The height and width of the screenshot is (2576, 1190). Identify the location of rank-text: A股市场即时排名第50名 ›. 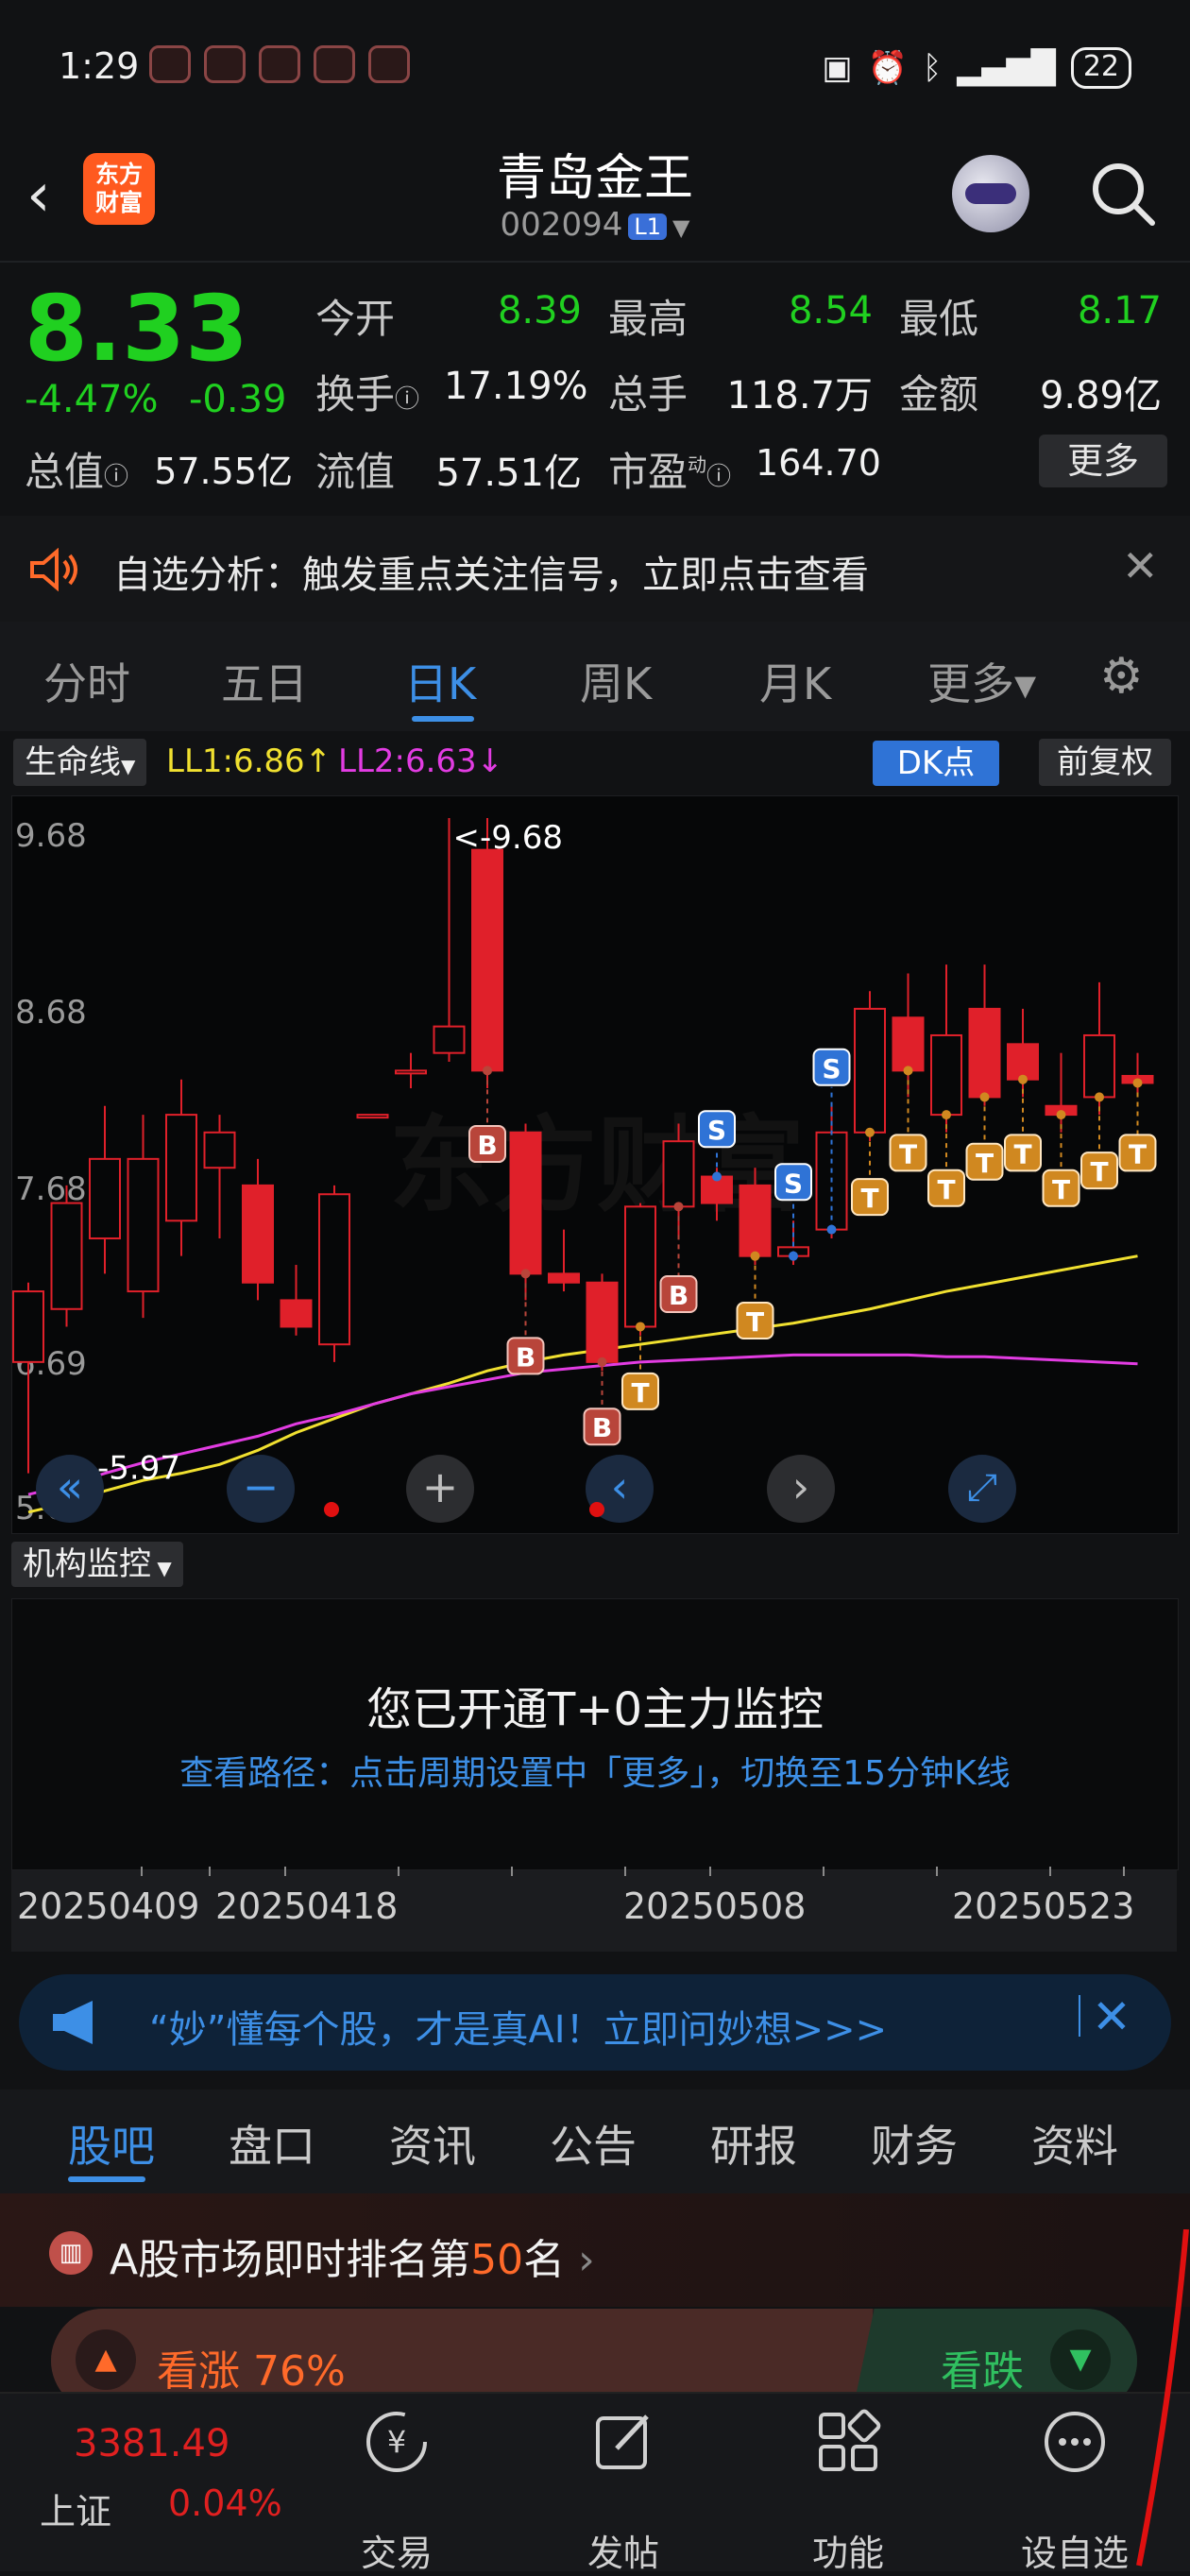
(352, 2256).